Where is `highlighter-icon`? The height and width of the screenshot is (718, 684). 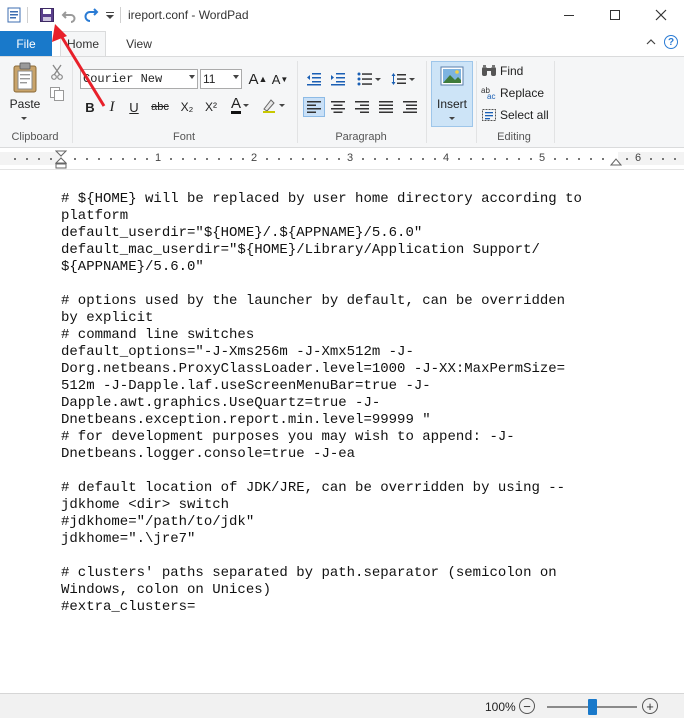
highlighter-icon is located at coordinates (269, 106).